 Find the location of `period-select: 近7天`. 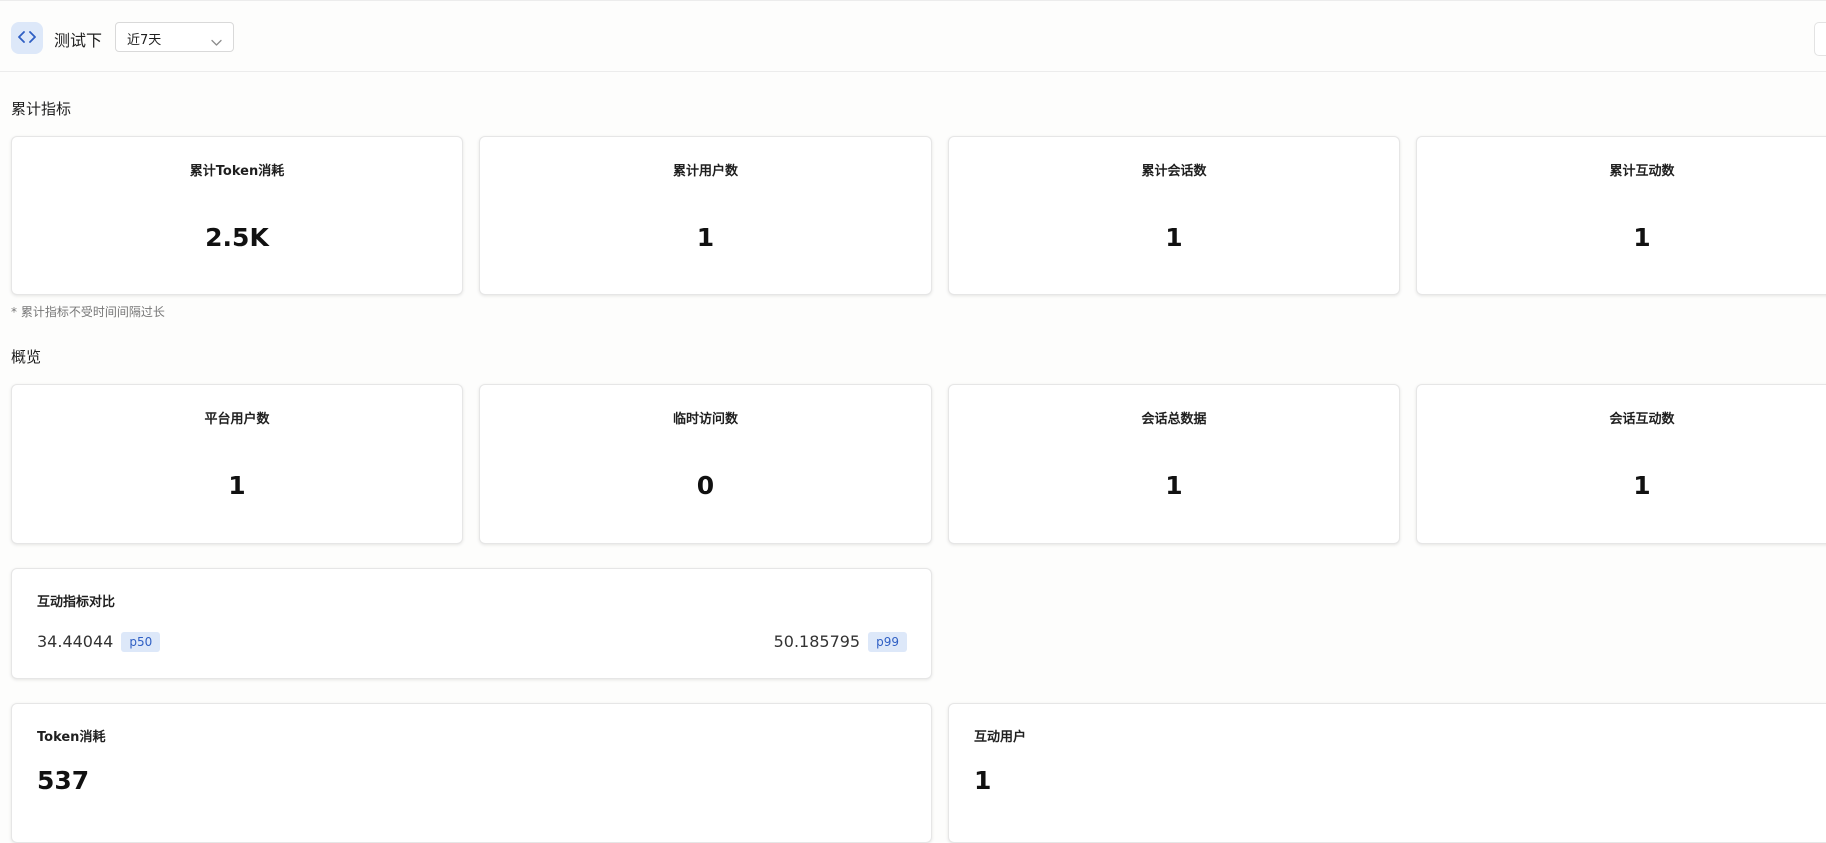

period-select: 近7天 is located at coordinates (174, 37).